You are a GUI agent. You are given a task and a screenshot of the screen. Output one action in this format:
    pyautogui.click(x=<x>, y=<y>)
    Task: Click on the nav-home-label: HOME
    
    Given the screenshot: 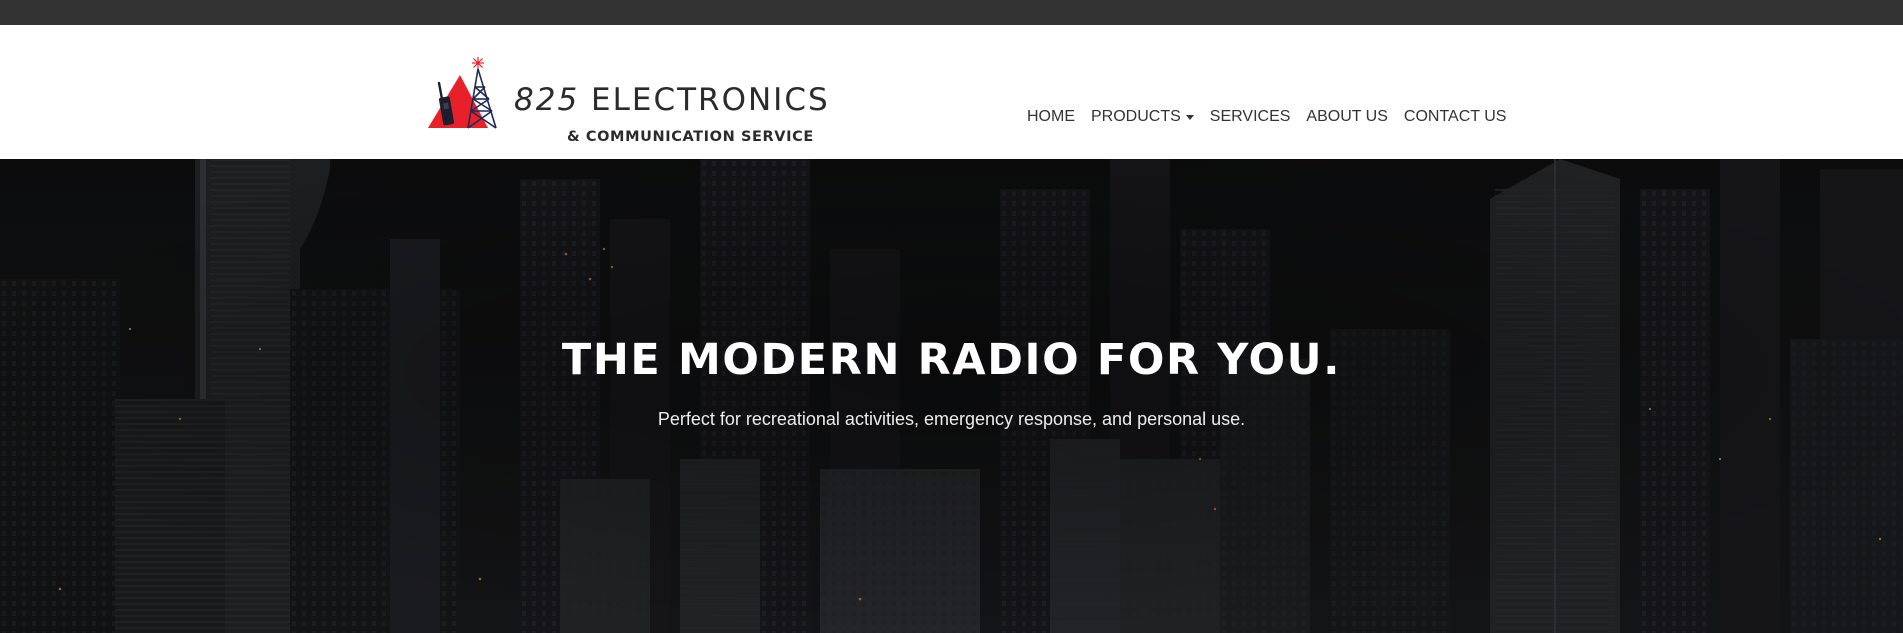 What is the action you would take?
    pyautogui.click(x=1051, y=116)
    